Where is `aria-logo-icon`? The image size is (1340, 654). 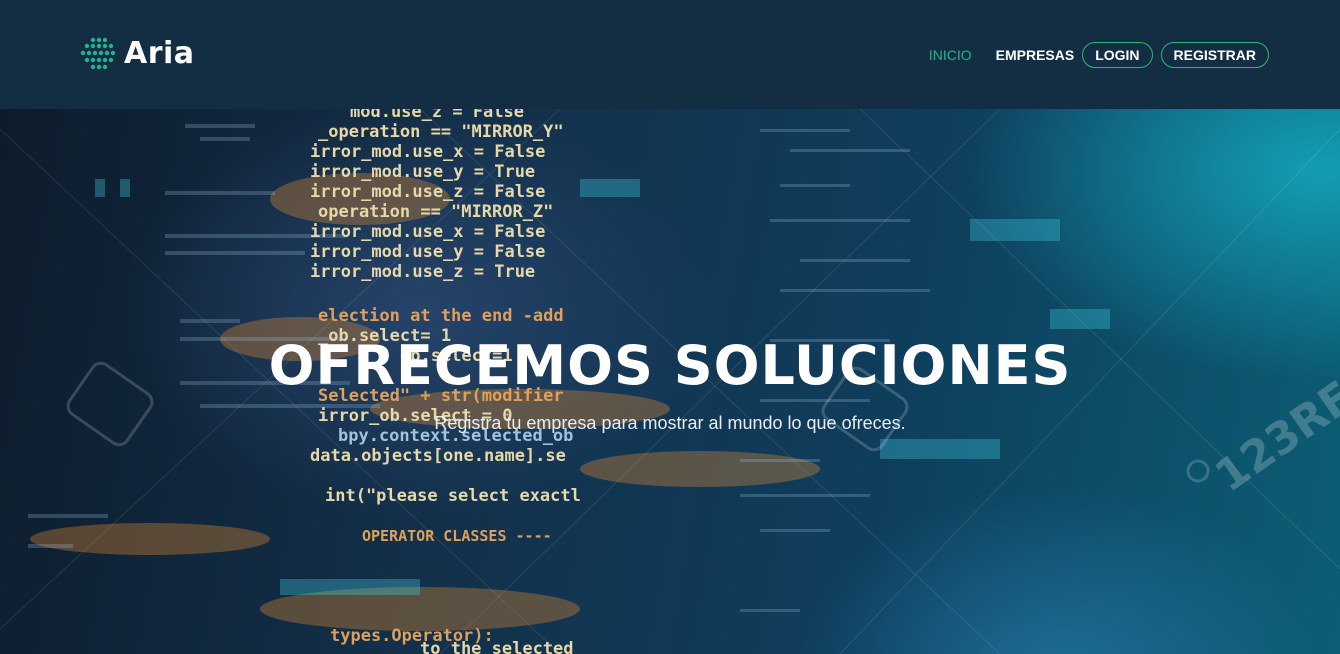
aria-logo-icon is located at coordinates (98, 53).